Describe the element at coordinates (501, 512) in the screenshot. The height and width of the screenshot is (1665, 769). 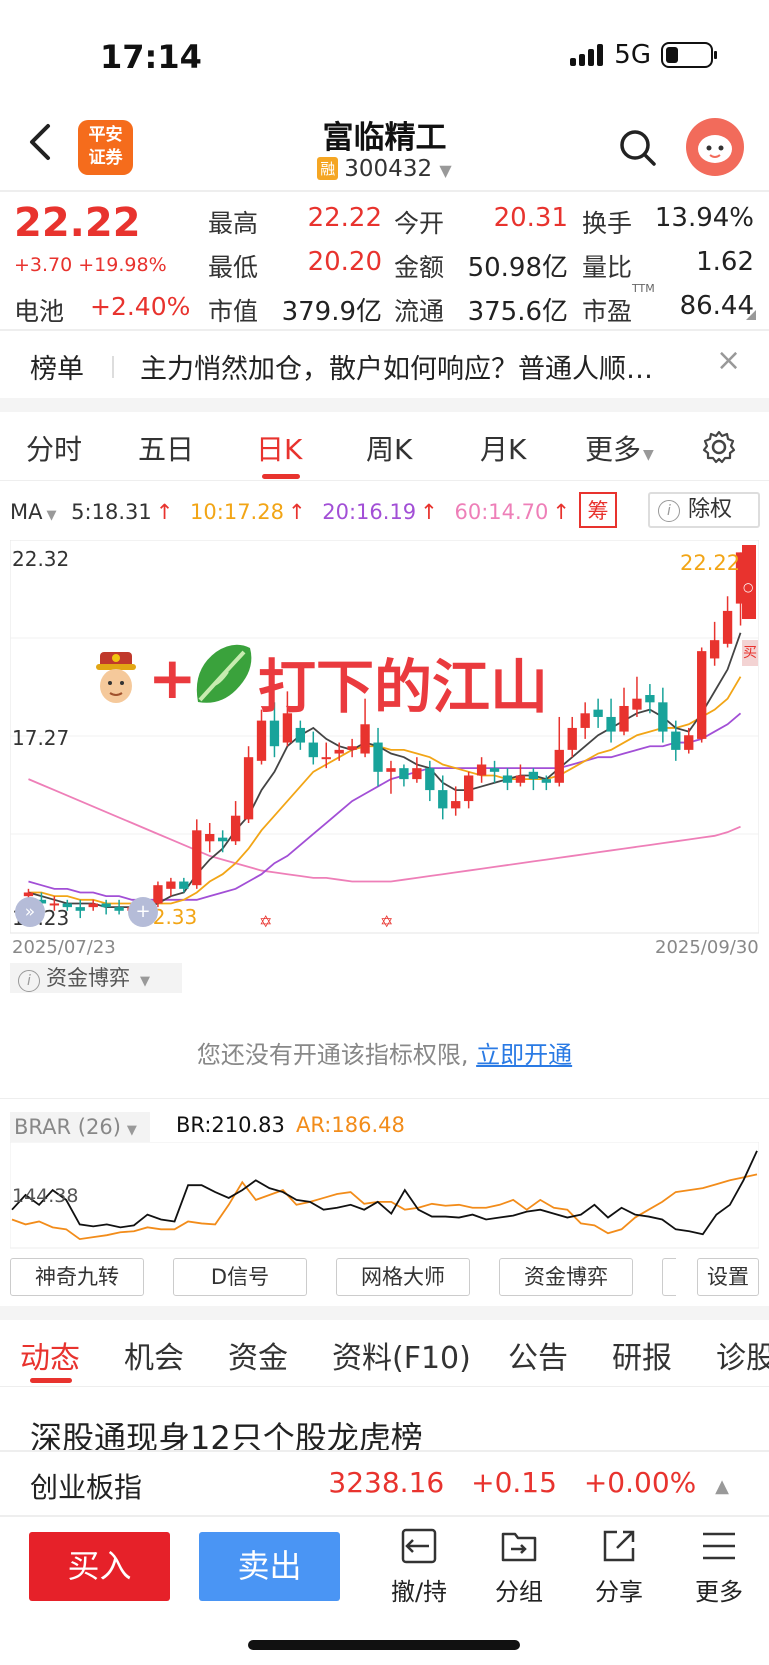
I see `ma60-value: 60:14.70` at that location.